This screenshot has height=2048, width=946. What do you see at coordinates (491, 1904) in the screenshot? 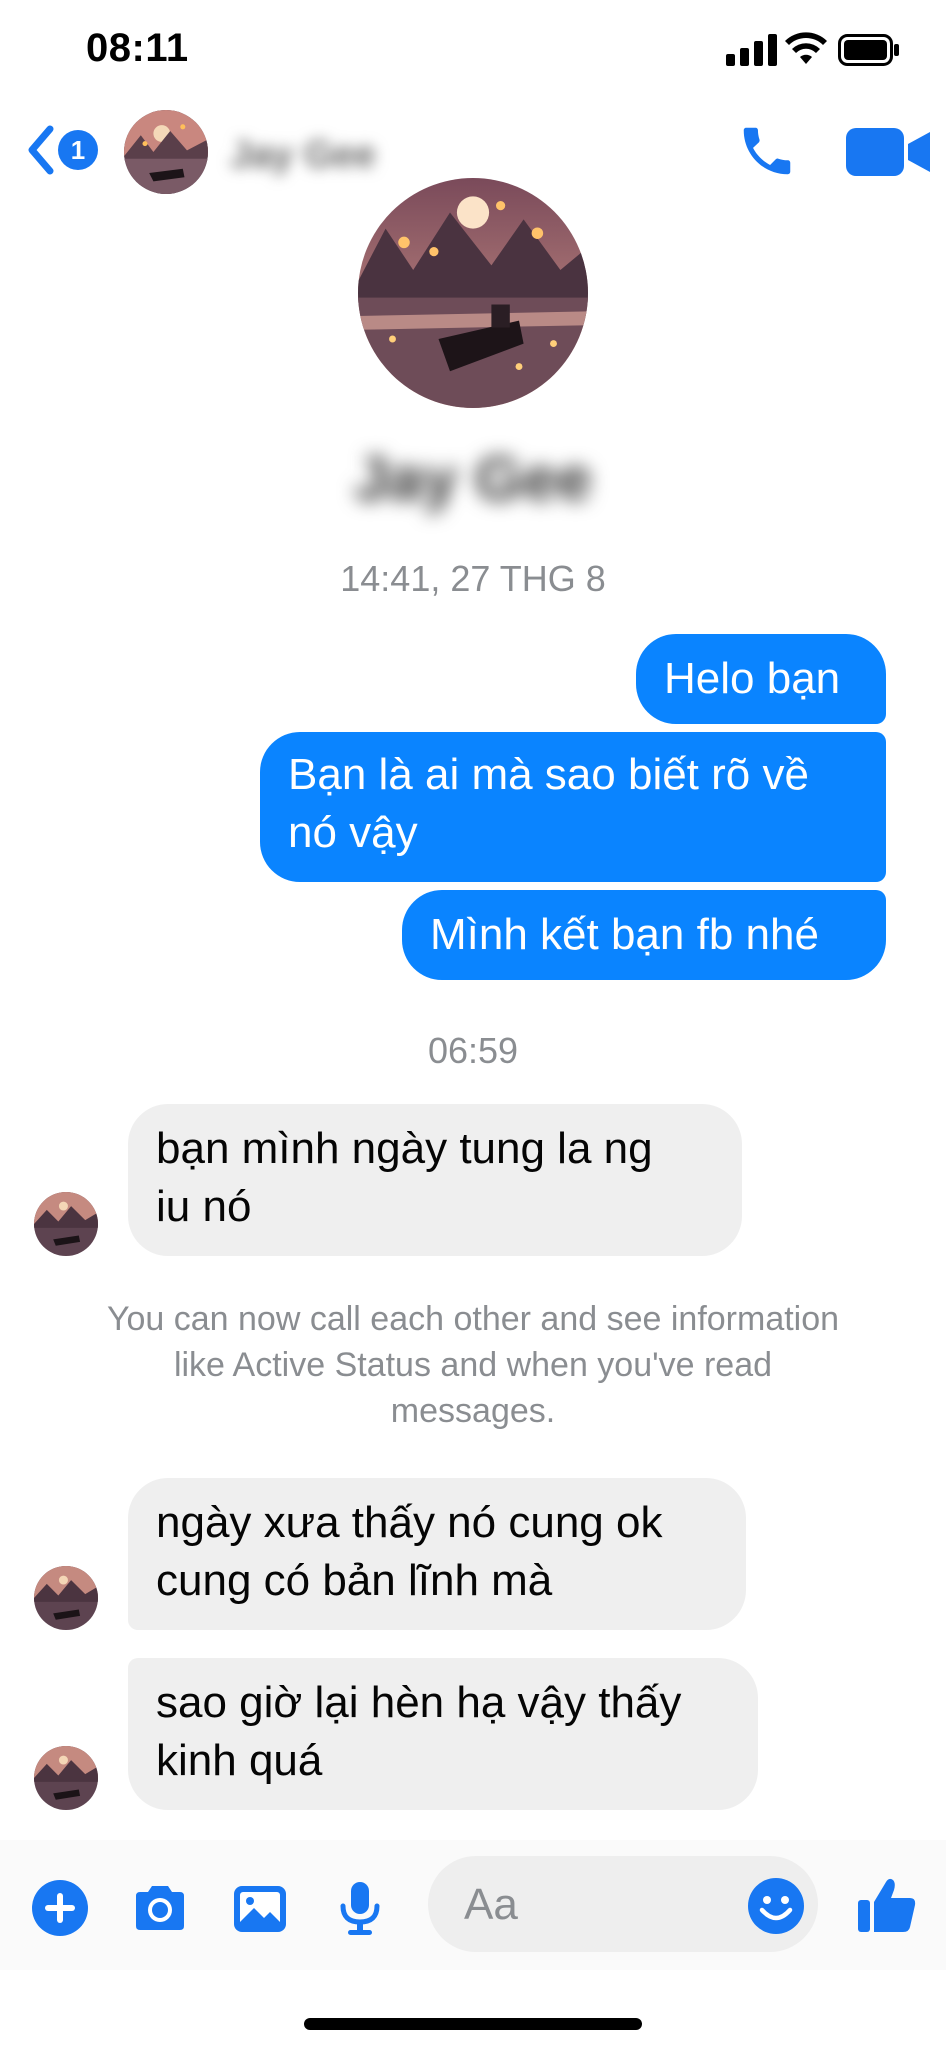
I see `message-input-placeholder: Aa` at bounding box center [491, 1904].